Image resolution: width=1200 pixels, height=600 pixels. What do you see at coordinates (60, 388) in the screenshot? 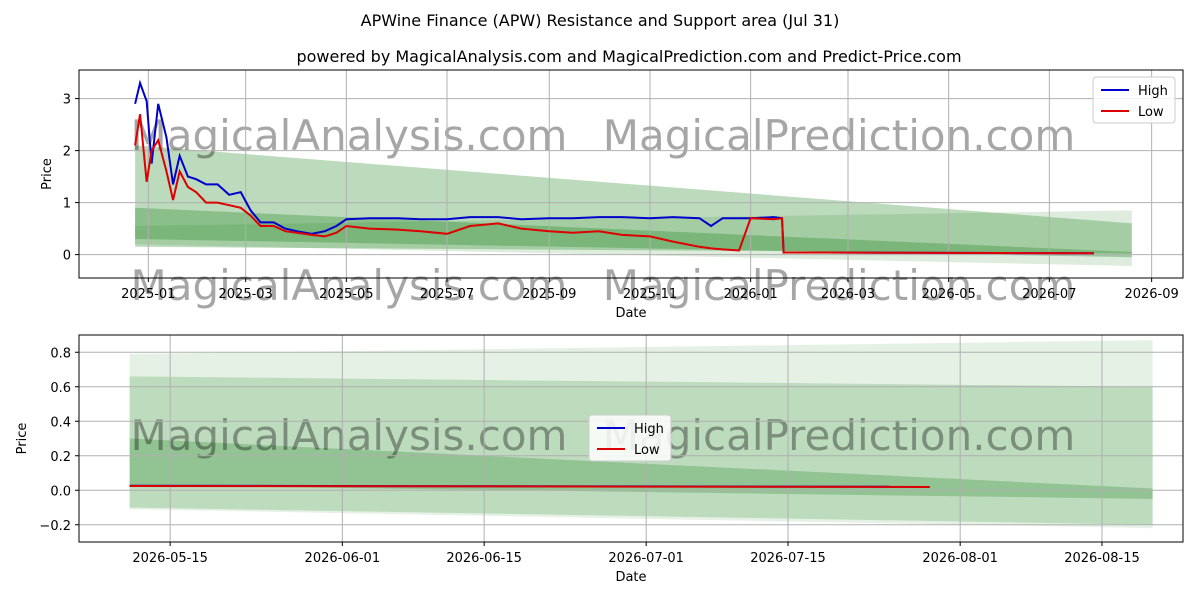
I see `y-tick-label: 0.6` at bounding box center [60, 388].